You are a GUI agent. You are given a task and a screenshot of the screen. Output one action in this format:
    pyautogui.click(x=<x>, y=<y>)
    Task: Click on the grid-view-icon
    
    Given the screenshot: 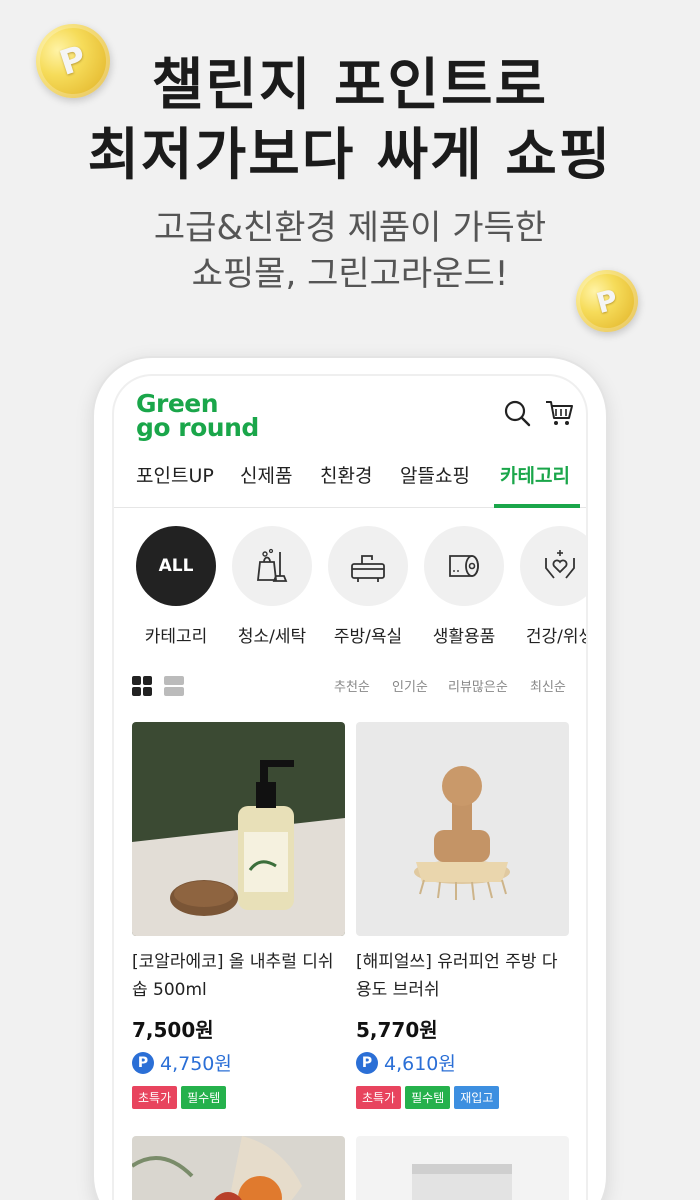 What is the action you would take?
    pyautogui.click(x=142, y=686)
    